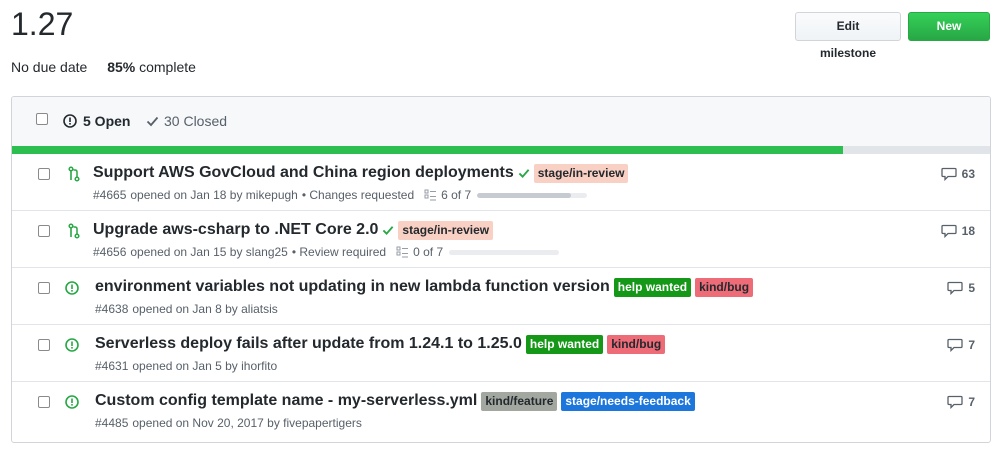  What do you see at coordinates (42, 24) in the screenshot?
I see `milestone-title: 1.27` at bounding box center [42, 24].